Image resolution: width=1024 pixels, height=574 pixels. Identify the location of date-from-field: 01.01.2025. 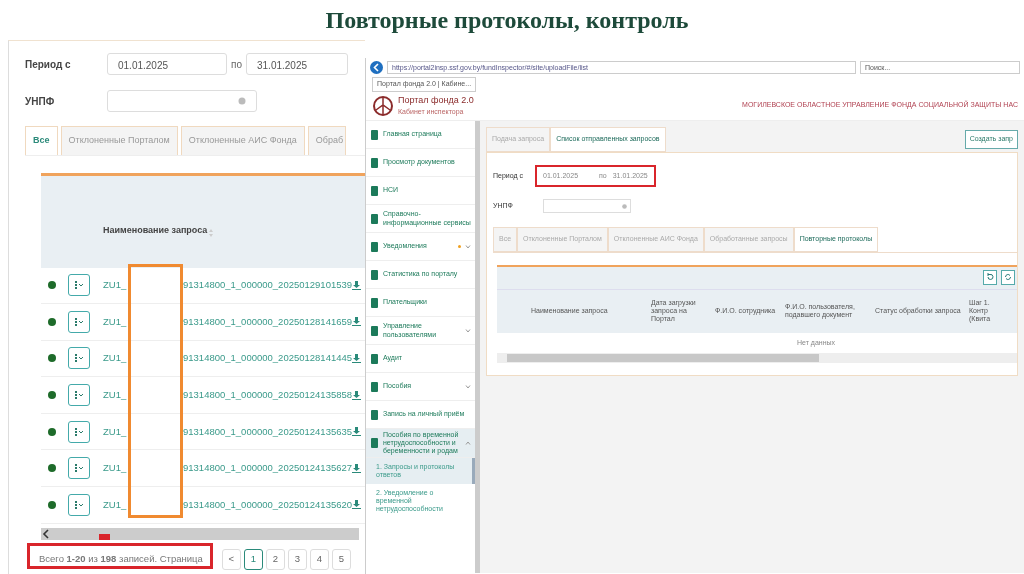
(167, 64).